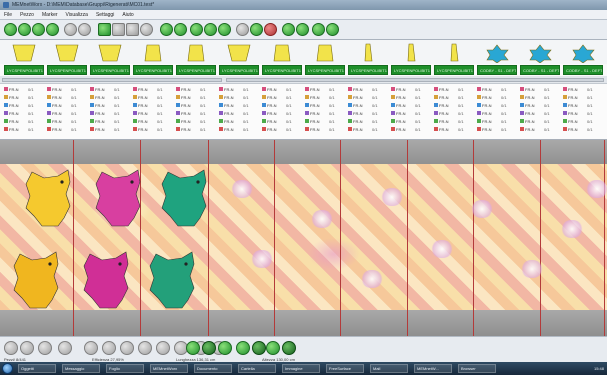 The width and height of the screenshot is (607, 375). Describe the element at coordinates (259, 348) in the screenshot. I see `optimize-icon` at that location.